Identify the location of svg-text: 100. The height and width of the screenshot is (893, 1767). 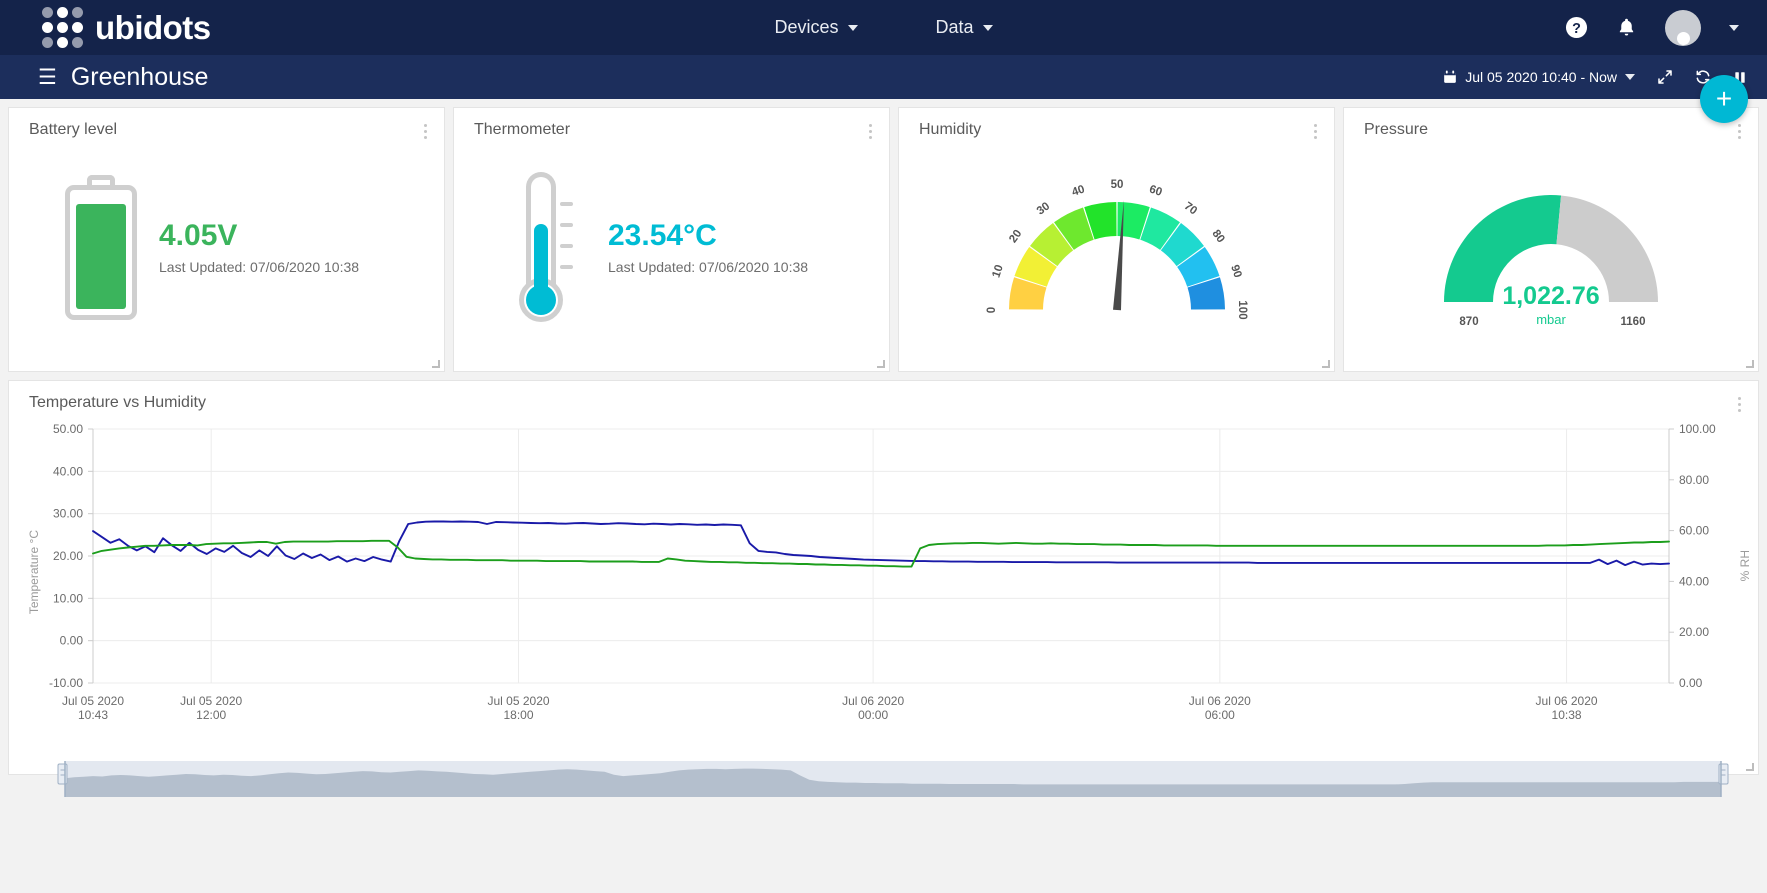
(1241, 309).